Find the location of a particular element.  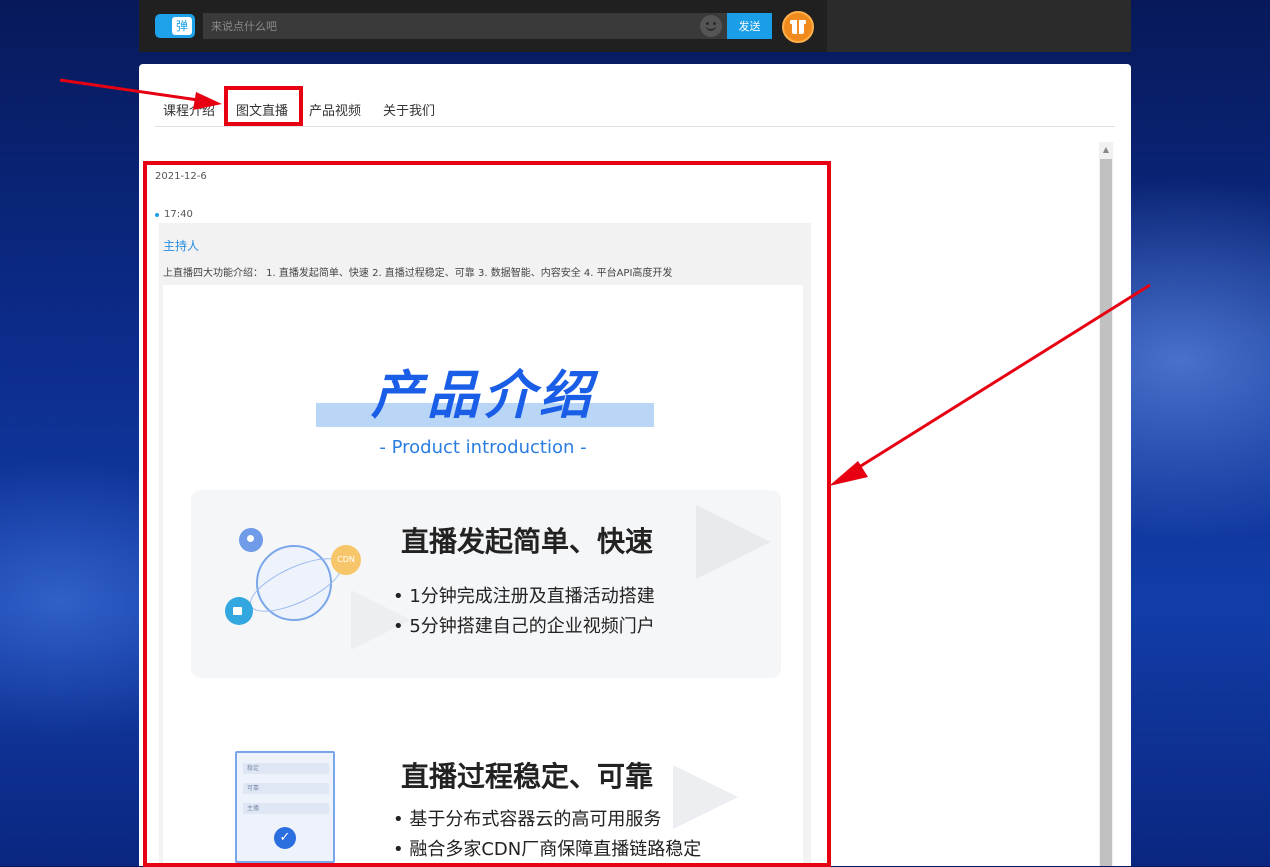

feature-title: 直播过程稳定、可靠 is located at coordinates (527, 776).